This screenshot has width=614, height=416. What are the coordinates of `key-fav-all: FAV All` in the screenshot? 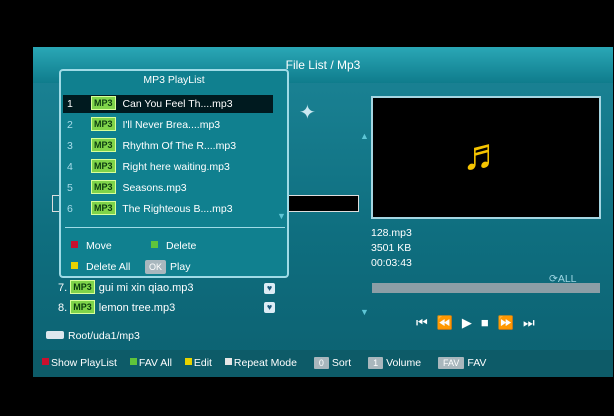 It's located at (150, 363).